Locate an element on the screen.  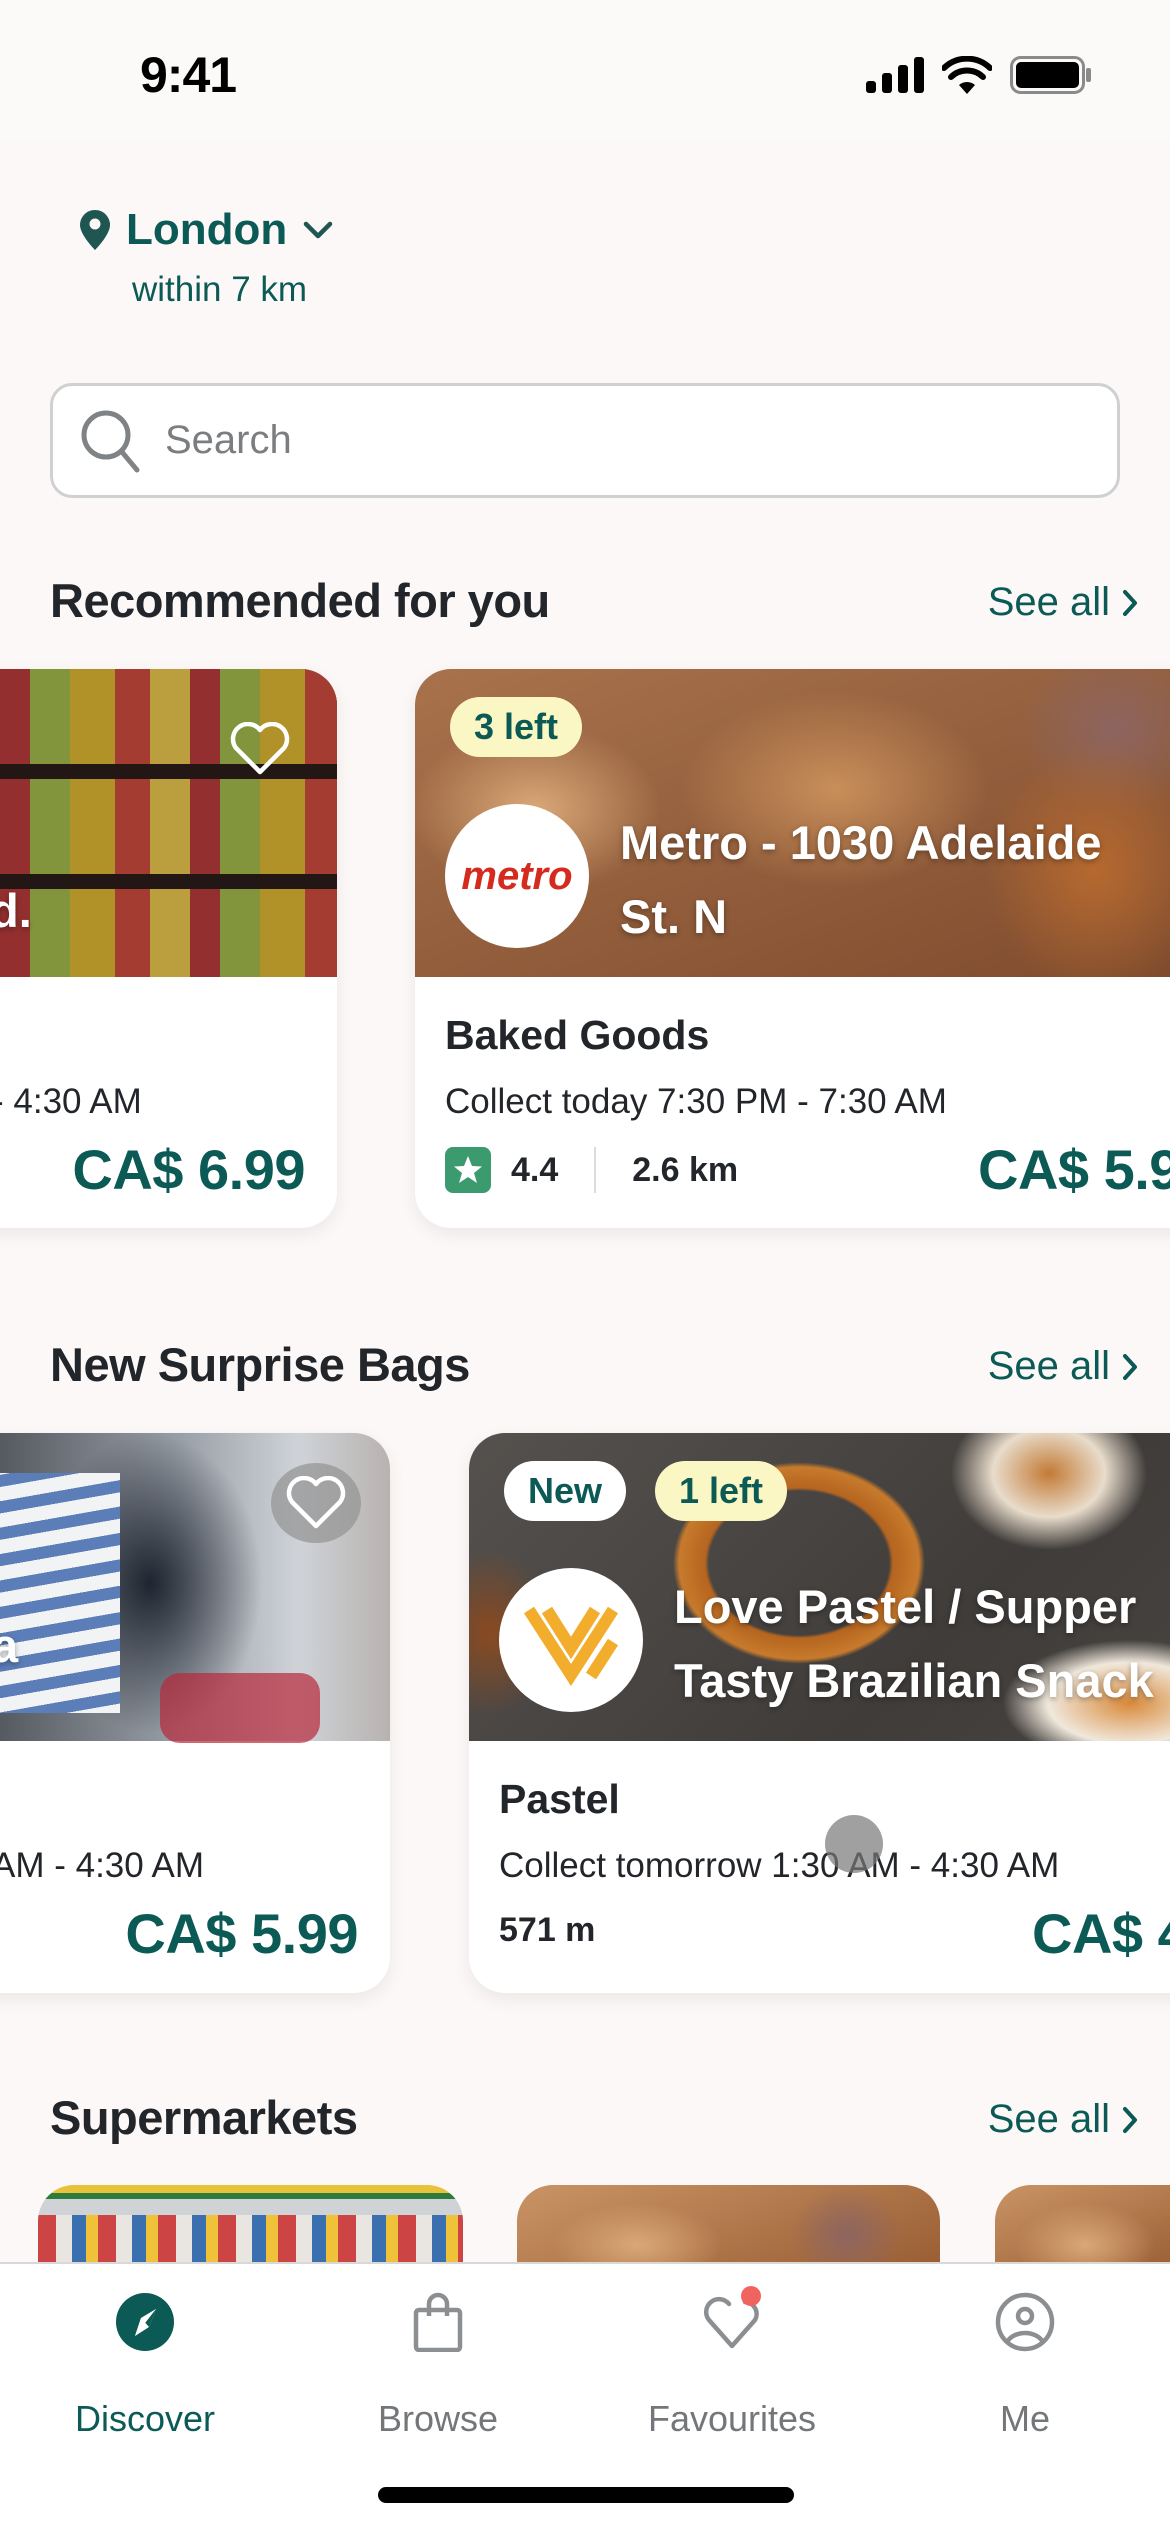
card-image-fruit-shelves: d. is located at coordinates (168, 823).